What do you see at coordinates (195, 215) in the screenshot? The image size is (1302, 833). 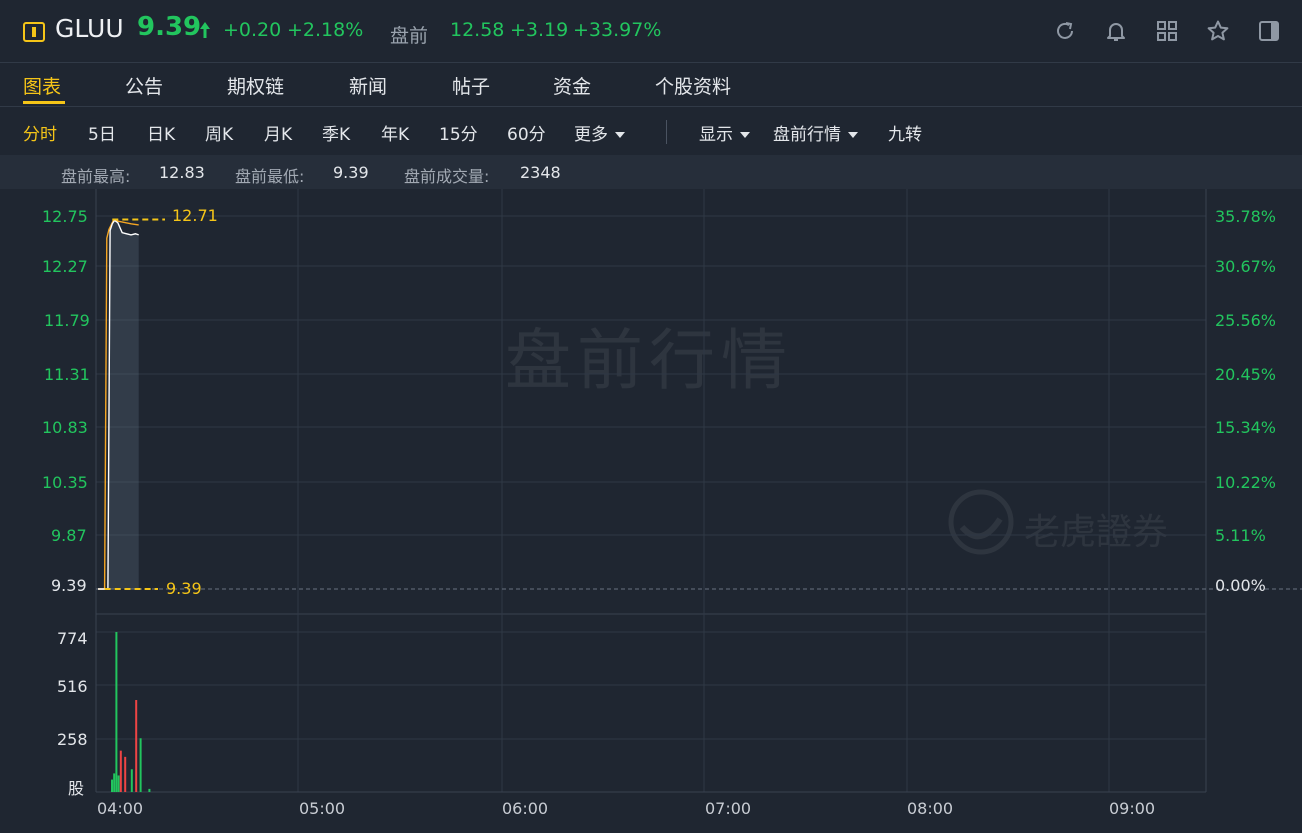 I see `high-marker-label: 12.71` at bounding box center [195, 215].